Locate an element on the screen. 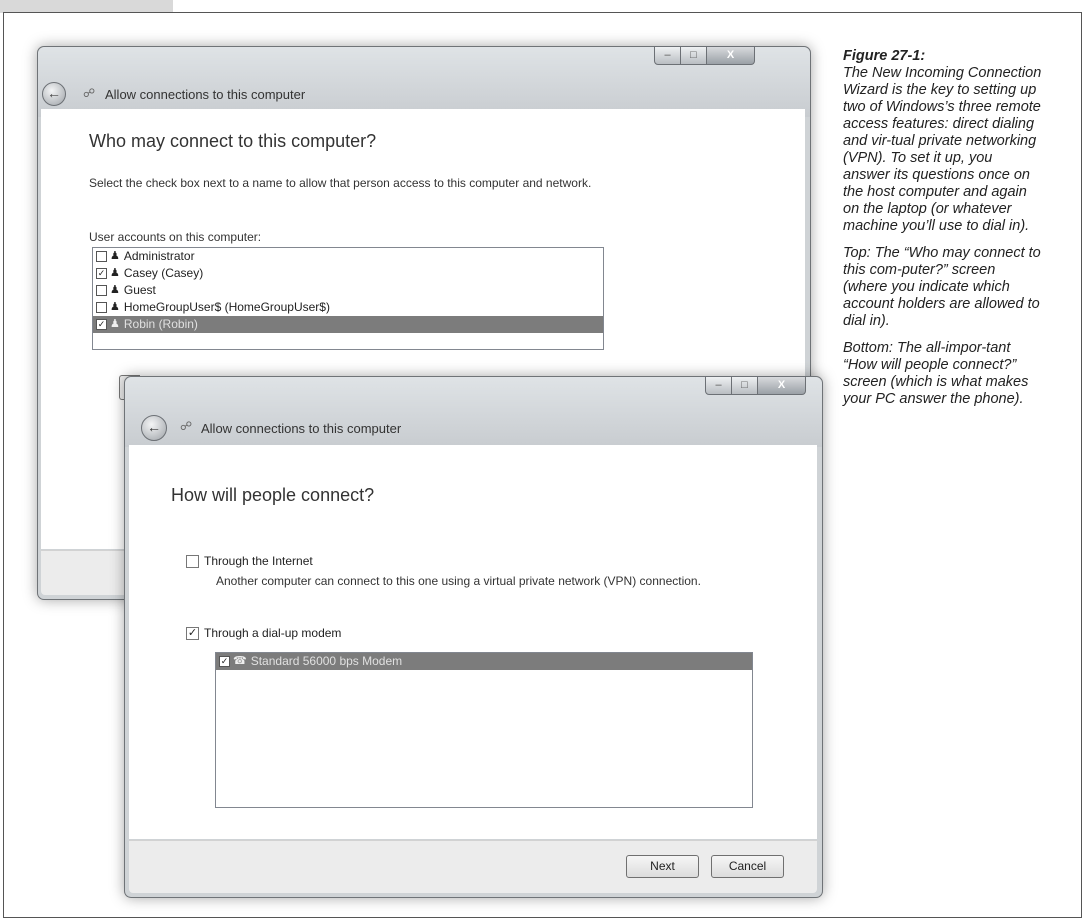 The width and height of the screenshot is (1084, 921). page-heading: How will people connect? is located at coordinates (273, 495).